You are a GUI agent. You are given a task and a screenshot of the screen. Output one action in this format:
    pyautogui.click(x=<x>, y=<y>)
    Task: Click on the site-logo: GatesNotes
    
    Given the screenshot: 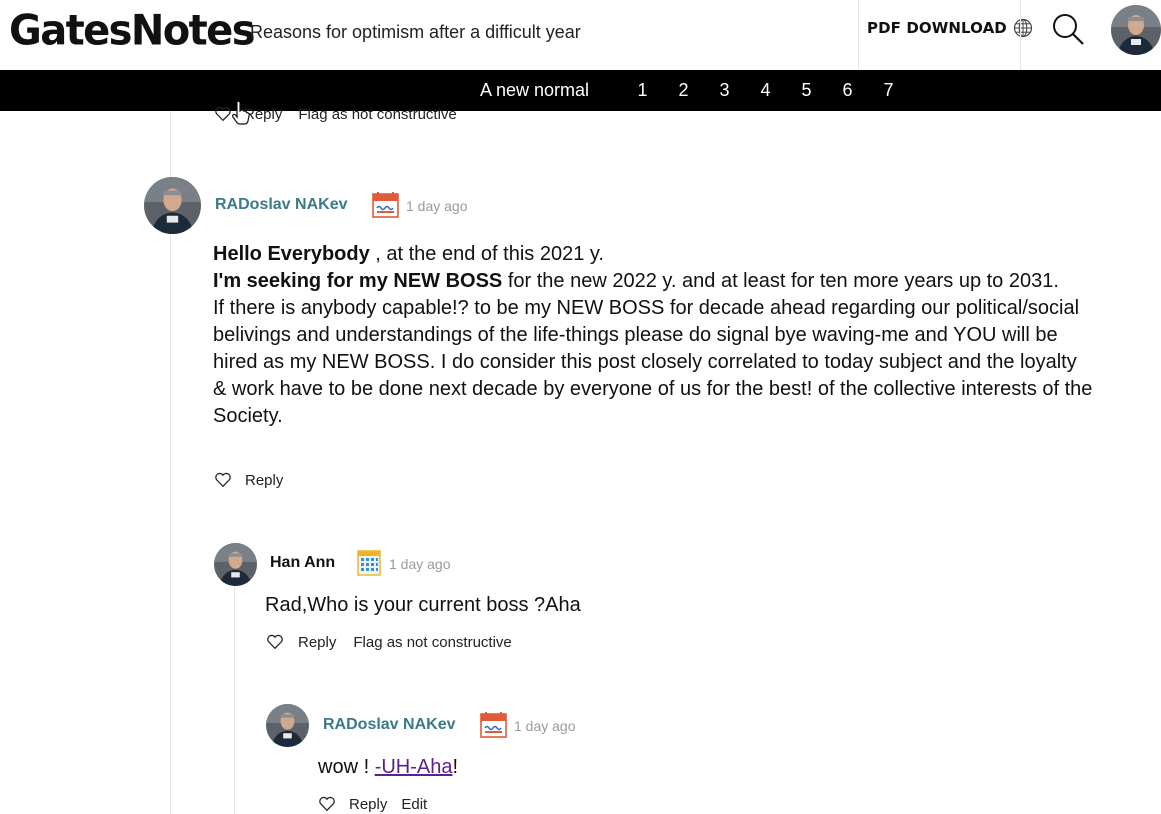 What is the action you would take?
    pyautogui.click(x=132, y=31)
    